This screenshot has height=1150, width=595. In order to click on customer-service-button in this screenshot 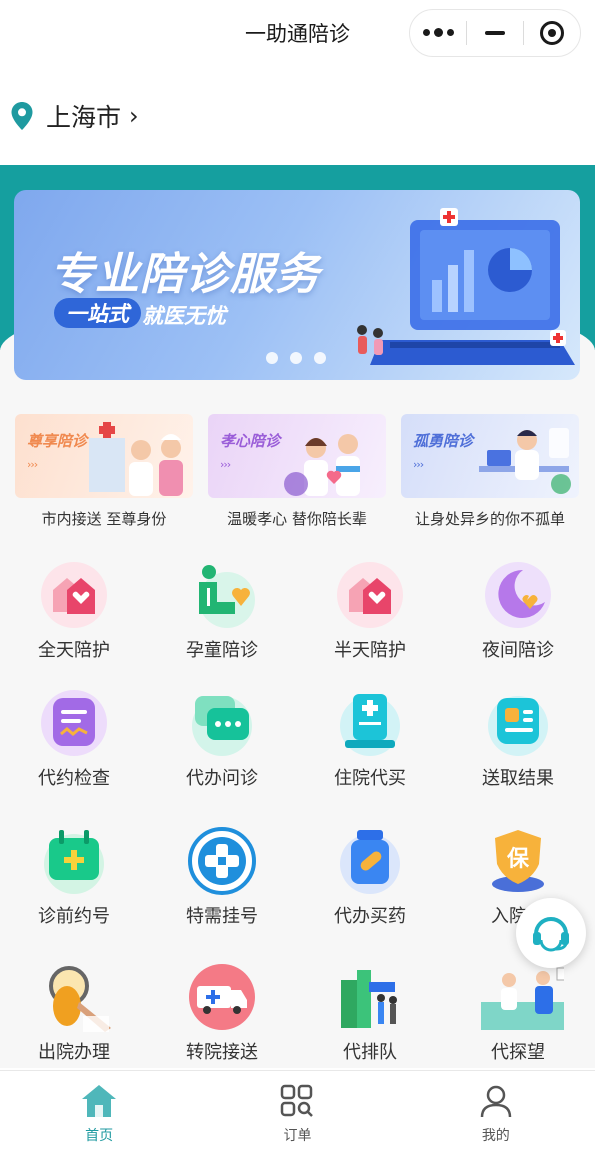, I will do `click(551, 933)`.